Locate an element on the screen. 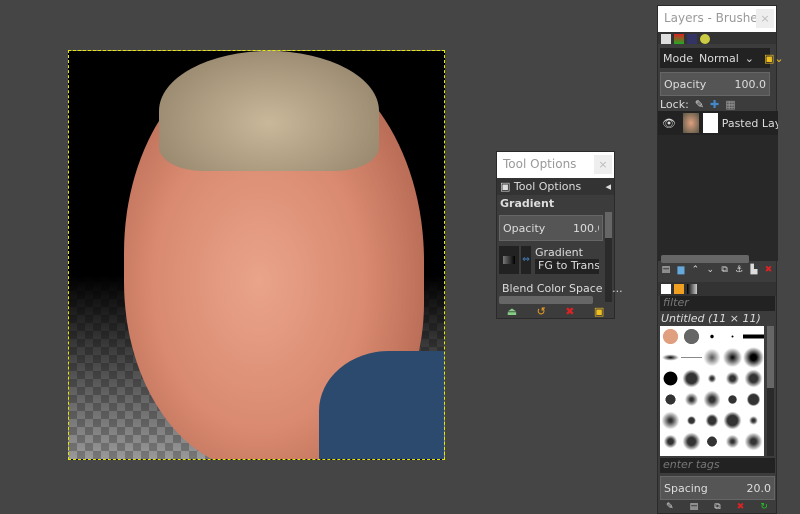  layer-name: Pasted Layer is located at coordinates (750, 123).